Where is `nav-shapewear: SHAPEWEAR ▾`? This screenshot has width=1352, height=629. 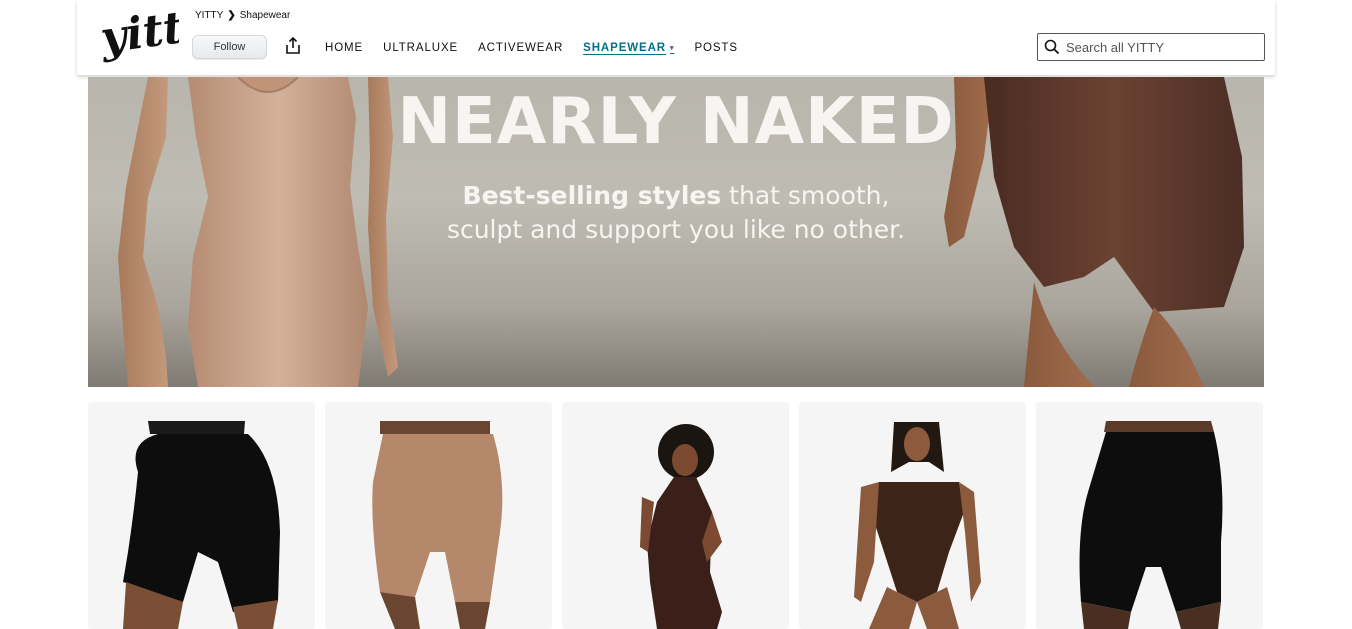 nav-shapewear: SHAPEWEAR ▾ is located at coordinates (628, 48).